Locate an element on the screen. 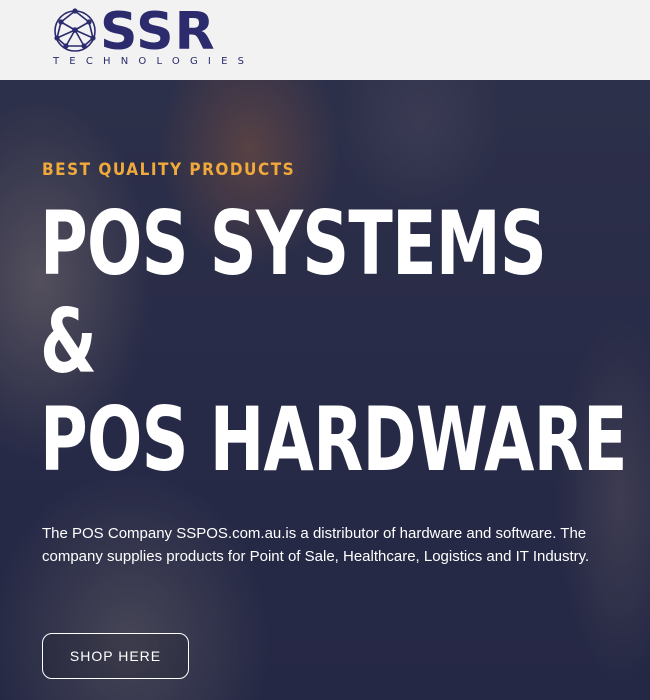  network-globe-icon is located at coordinates (75, 30).